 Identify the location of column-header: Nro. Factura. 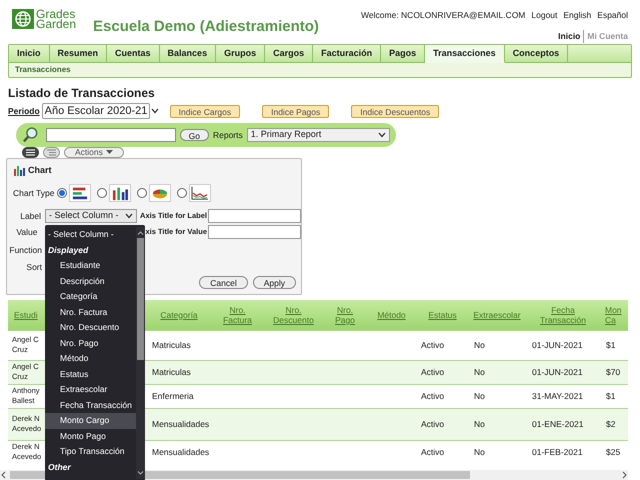
(237, 315).